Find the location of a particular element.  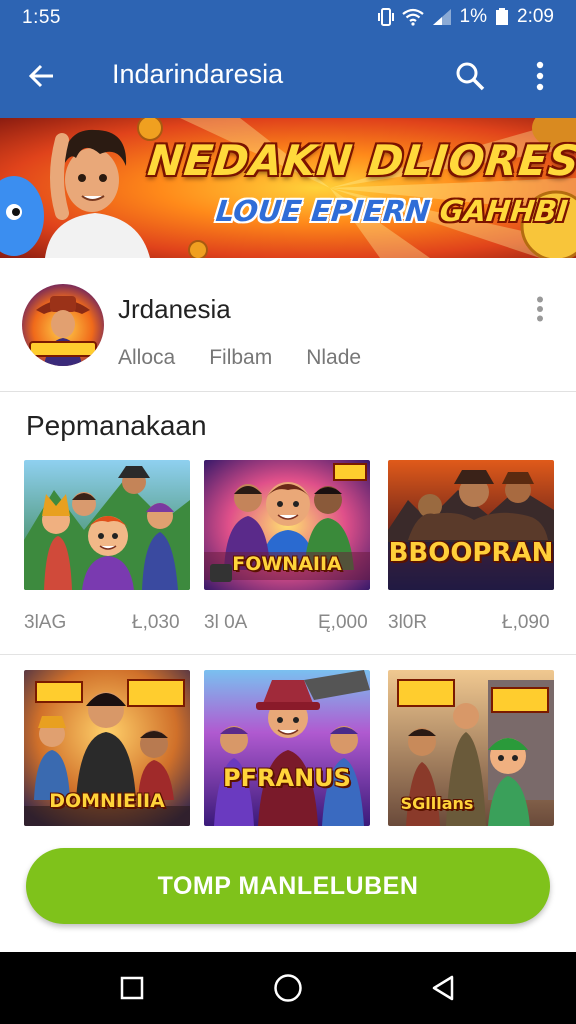

channel-more-button is located at coordinates (540, 309).